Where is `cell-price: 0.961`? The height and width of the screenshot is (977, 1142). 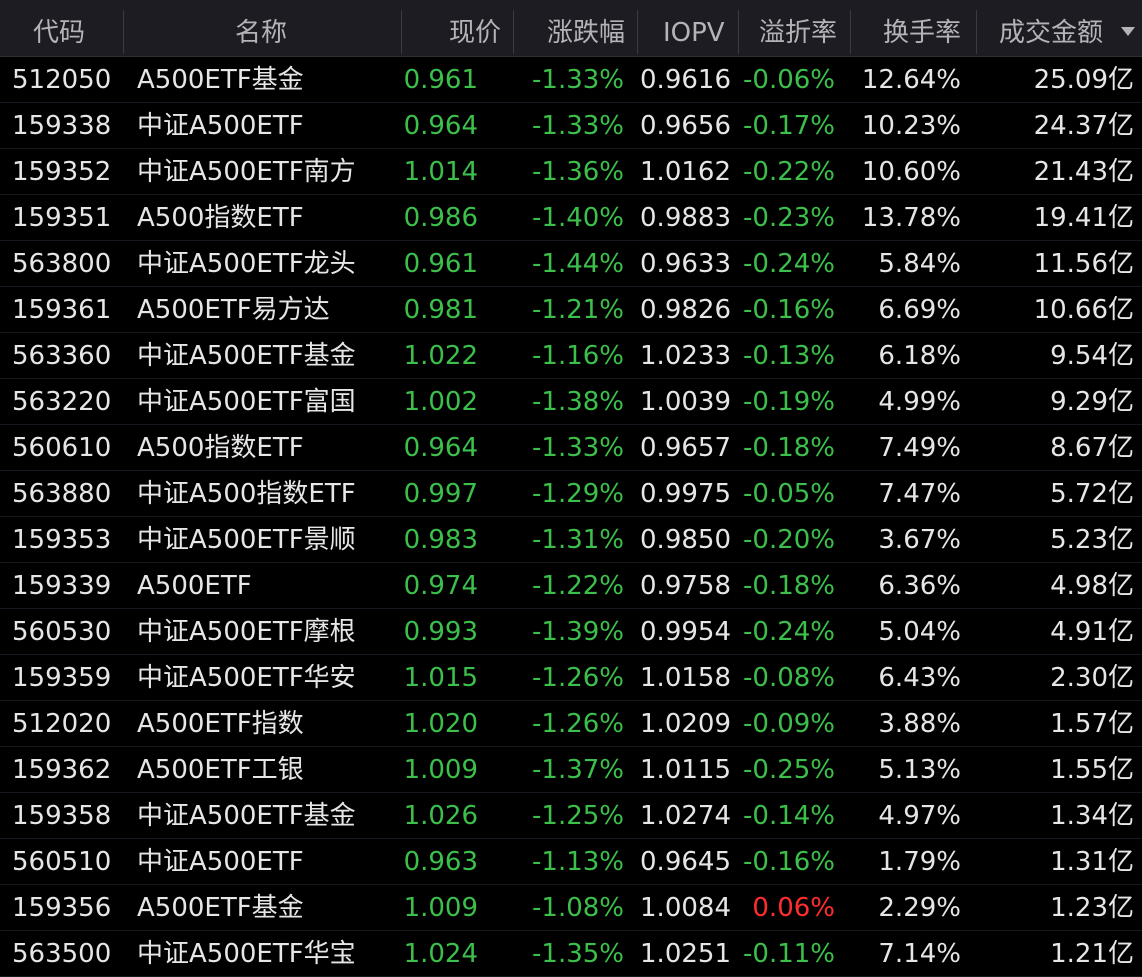
cell-price: 0.961 is located at coordinates (440, 264).